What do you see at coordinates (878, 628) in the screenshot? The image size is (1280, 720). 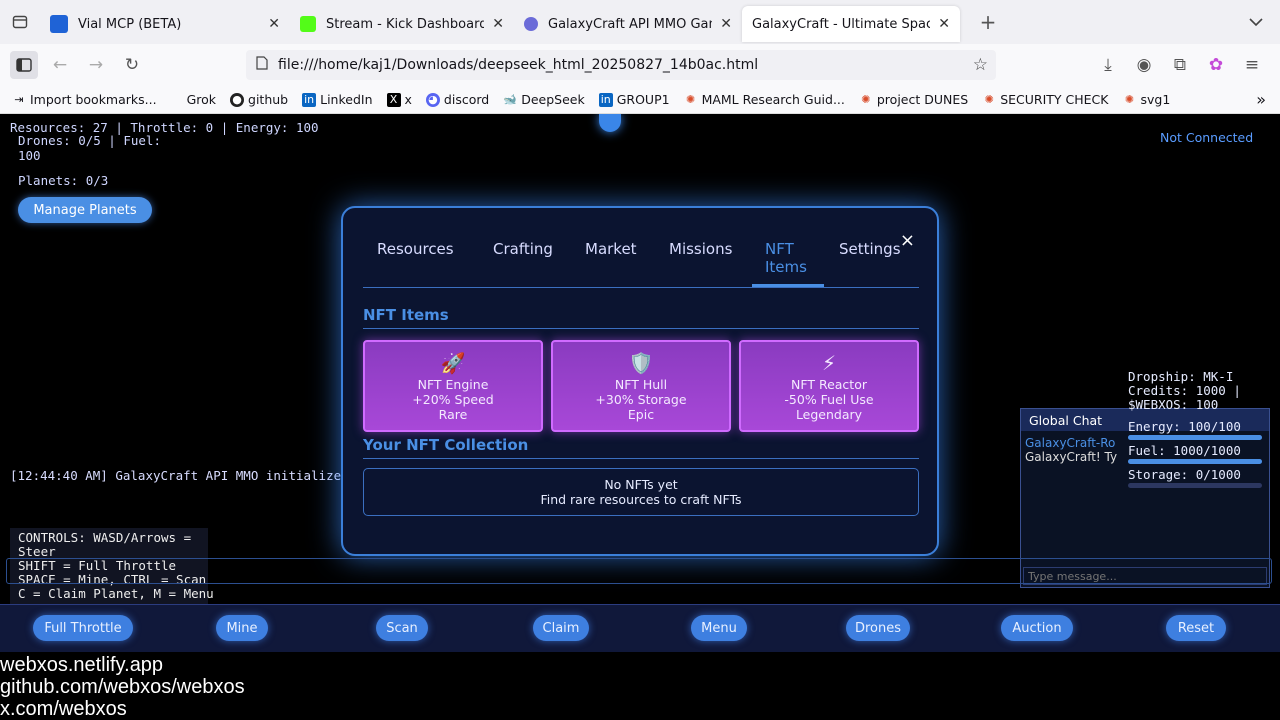 I see `drones-button: Drones` at bounding box center [878, 628].